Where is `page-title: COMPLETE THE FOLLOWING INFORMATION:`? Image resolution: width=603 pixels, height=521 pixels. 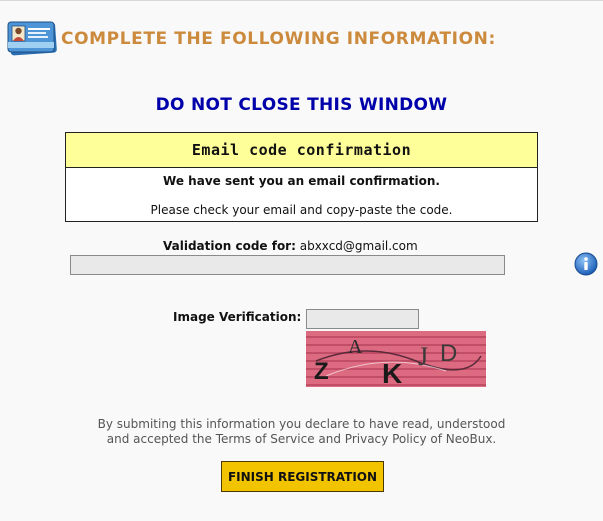
page-title: COMPLETE THE FOLLOWING INFORMATION: is located at coordinates (278, 39).